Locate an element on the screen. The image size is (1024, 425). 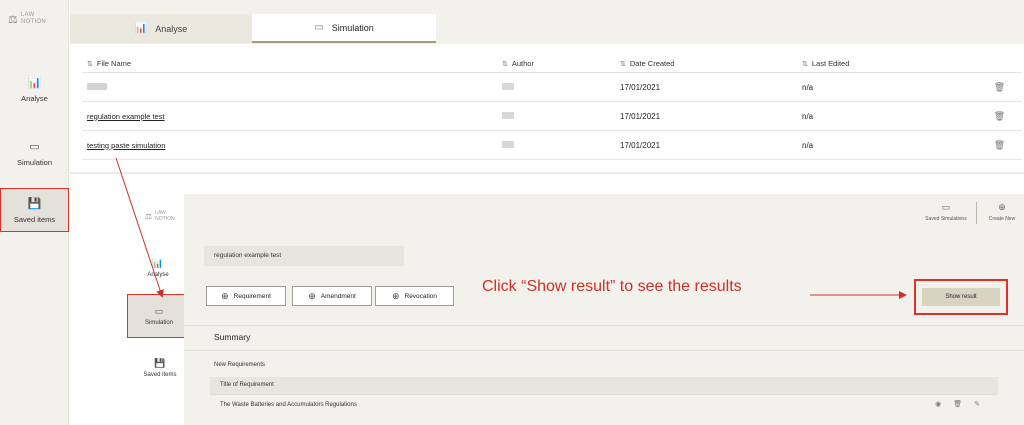
tab-simulation: ▭ Simulation is located at coordinates (344, 28).